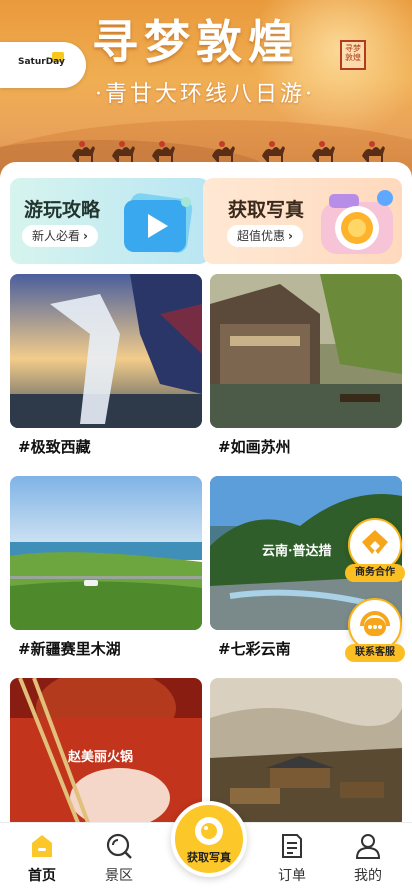  What do you see at coordinates (353, 55) in the screenshot?
I see `red-seal-stamp: 寻梦 敦煌` at bounding box center [353, 55].